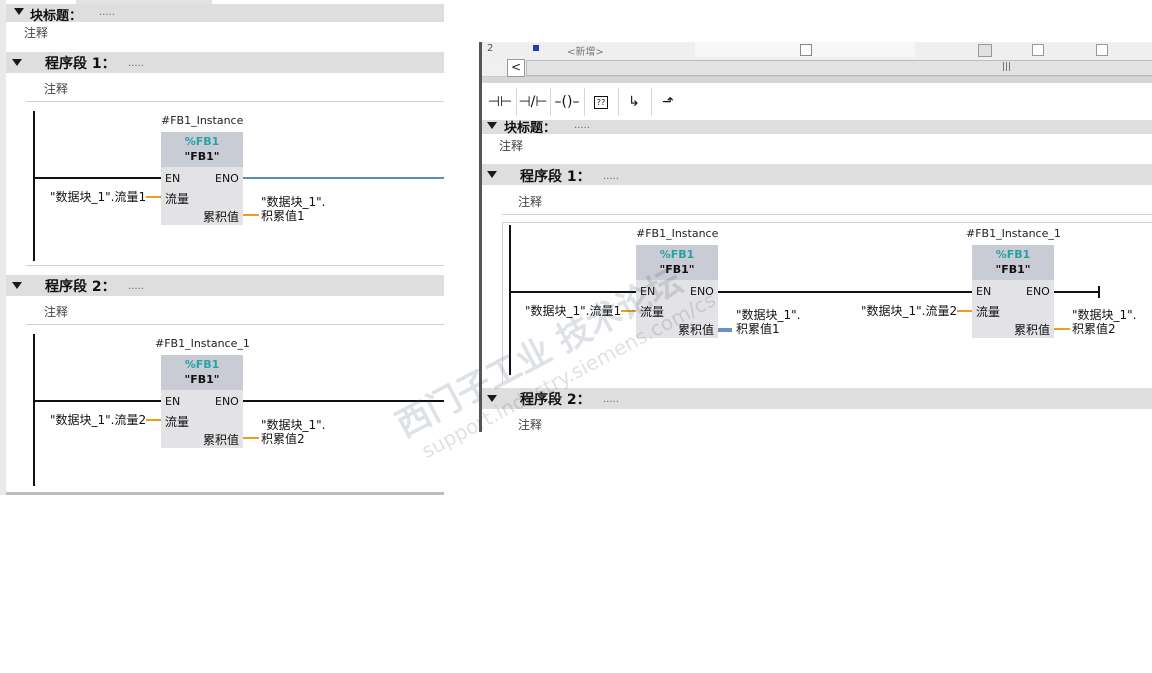 Image resolution: width=1152 pixels, height=673 pixels. What do you see at coordinates (845, 292) in the screenshot?
I see `eno-to-en-wire` at bounding box center [845, 292].